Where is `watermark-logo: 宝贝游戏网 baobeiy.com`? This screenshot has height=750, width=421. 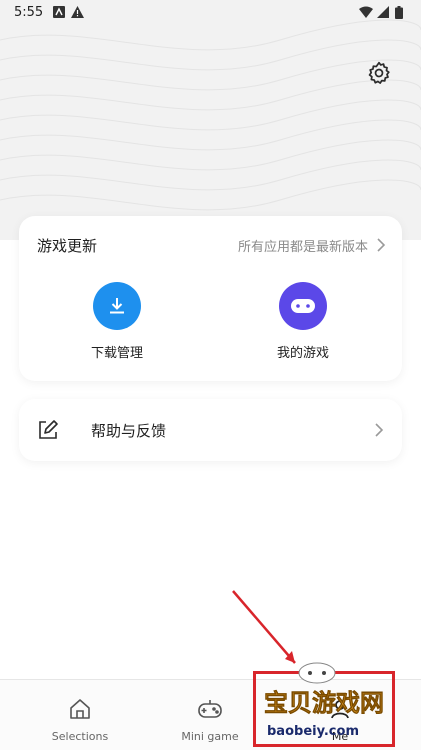
watermark-logo: 宝贝游戏网 baobeiy.com is located at coordinates (324, 700).